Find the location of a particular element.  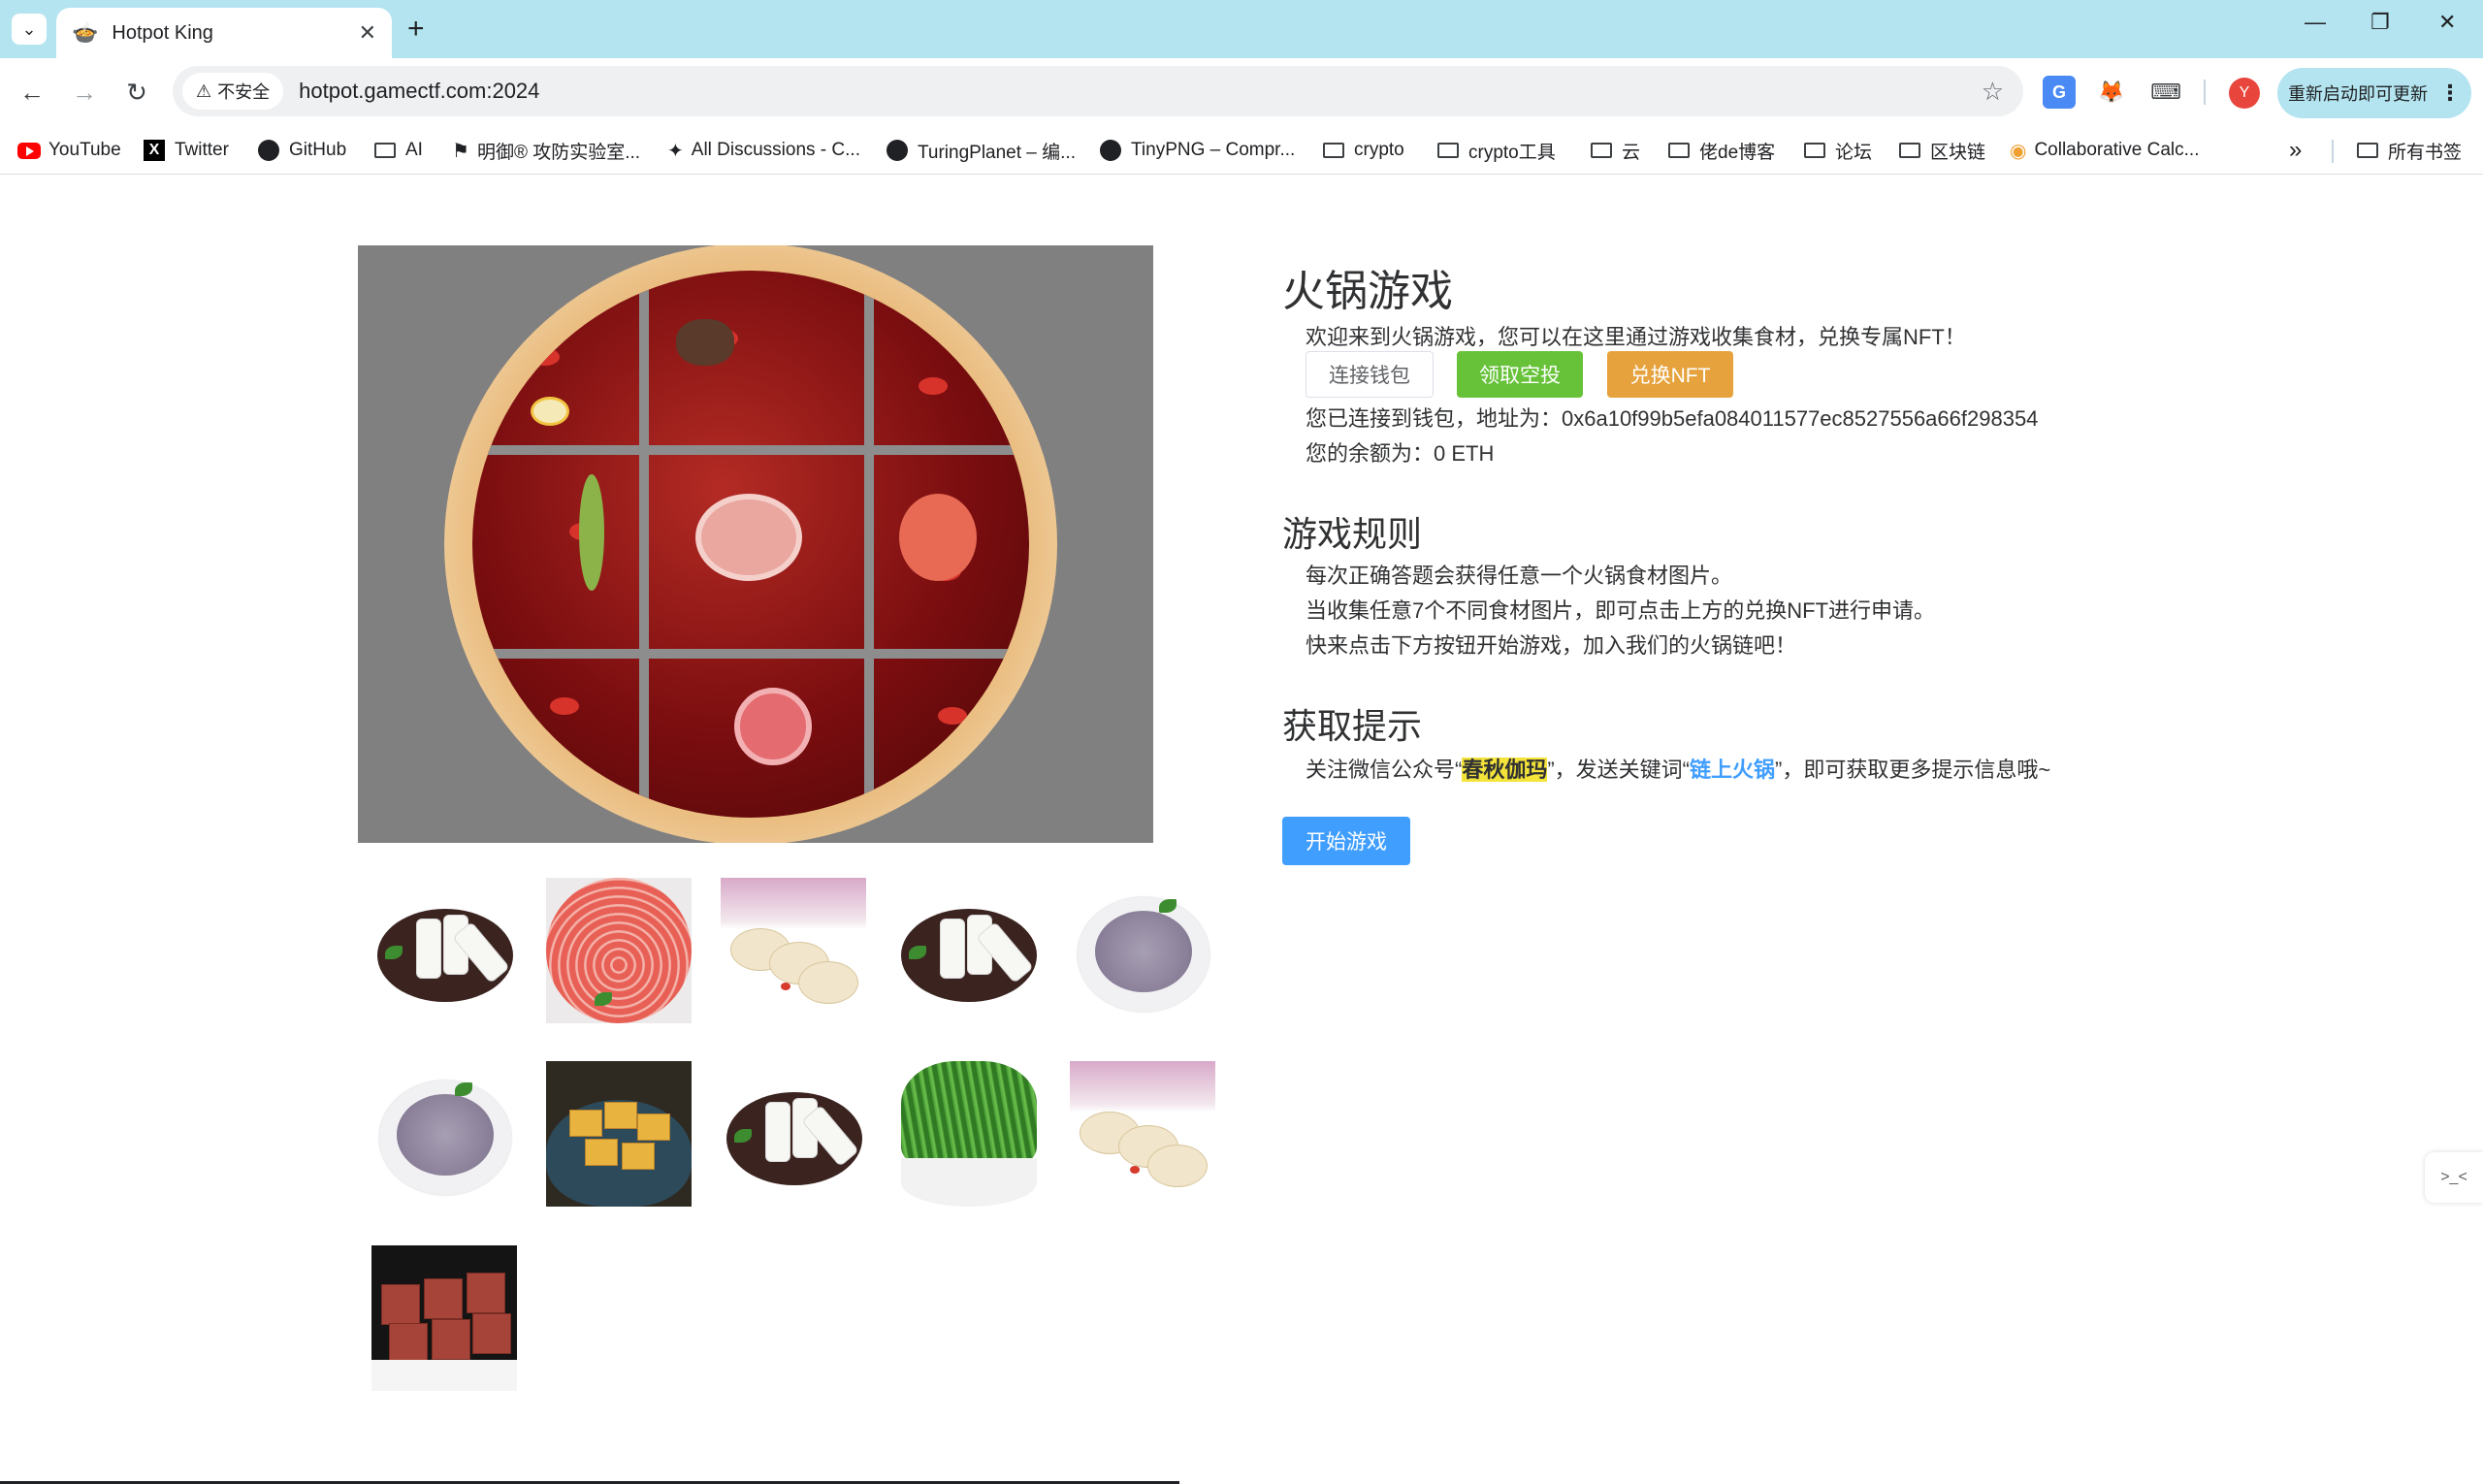

wechat-account-highlight: 春秋伽玛 is located at coordinates (1505, 770).